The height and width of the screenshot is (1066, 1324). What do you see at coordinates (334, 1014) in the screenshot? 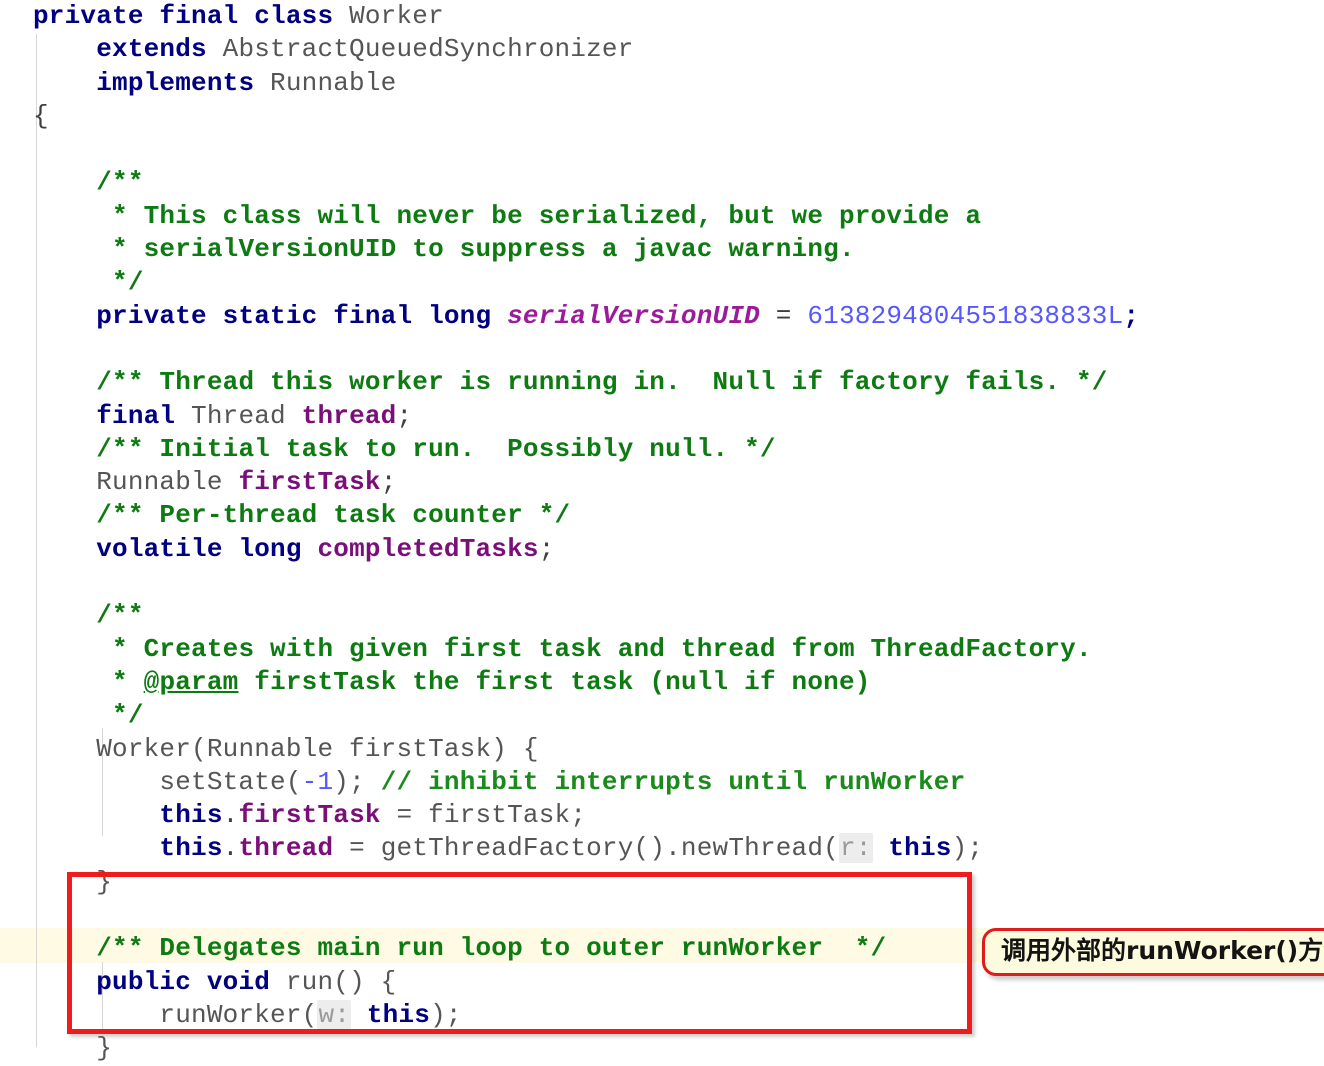
I see `inlay-hint: w:` at bounding box center [334, 1014].